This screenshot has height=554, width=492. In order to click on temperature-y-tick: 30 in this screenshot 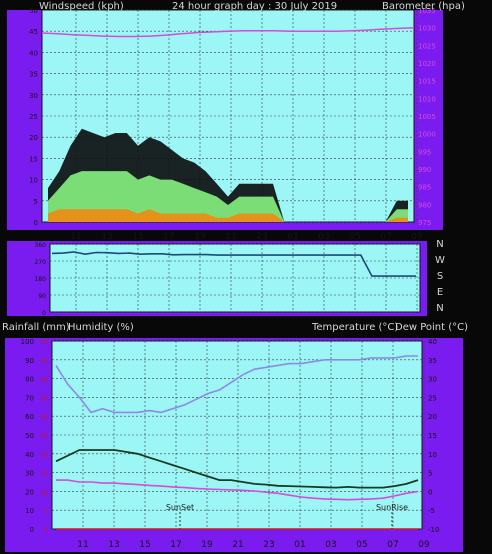, I will do `click(432, 380)`.